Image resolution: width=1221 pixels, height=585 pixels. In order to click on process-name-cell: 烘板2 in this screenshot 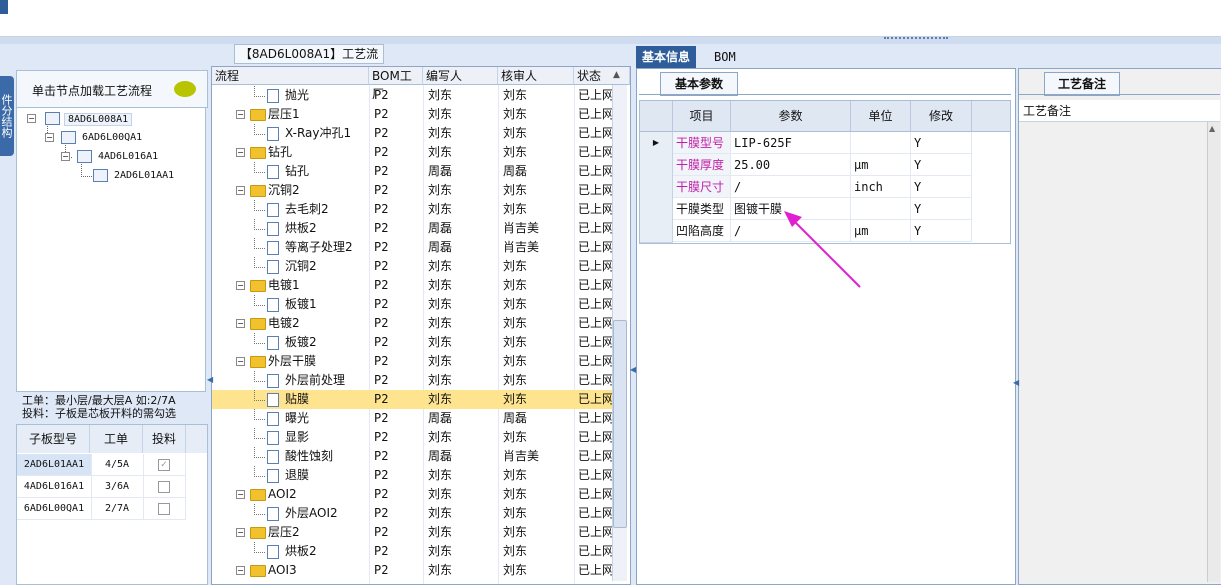, I will do `click(327, 551)`.